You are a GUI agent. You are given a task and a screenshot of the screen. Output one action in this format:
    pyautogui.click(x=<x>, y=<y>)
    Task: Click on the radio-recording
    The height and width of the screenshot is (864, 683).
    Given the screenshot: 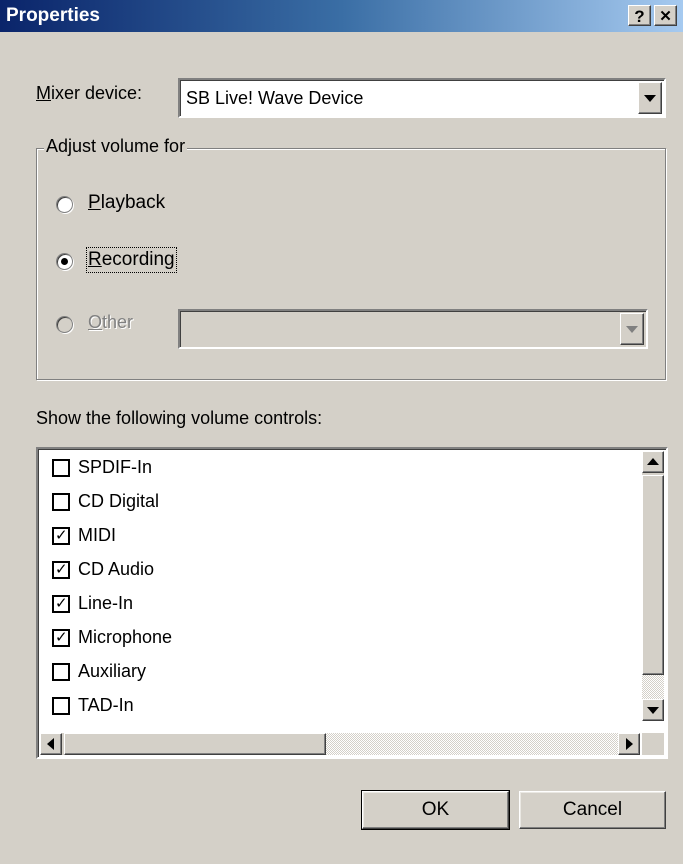 What is the action you would take?
    pyautogui.click(x=64, y=261)
    